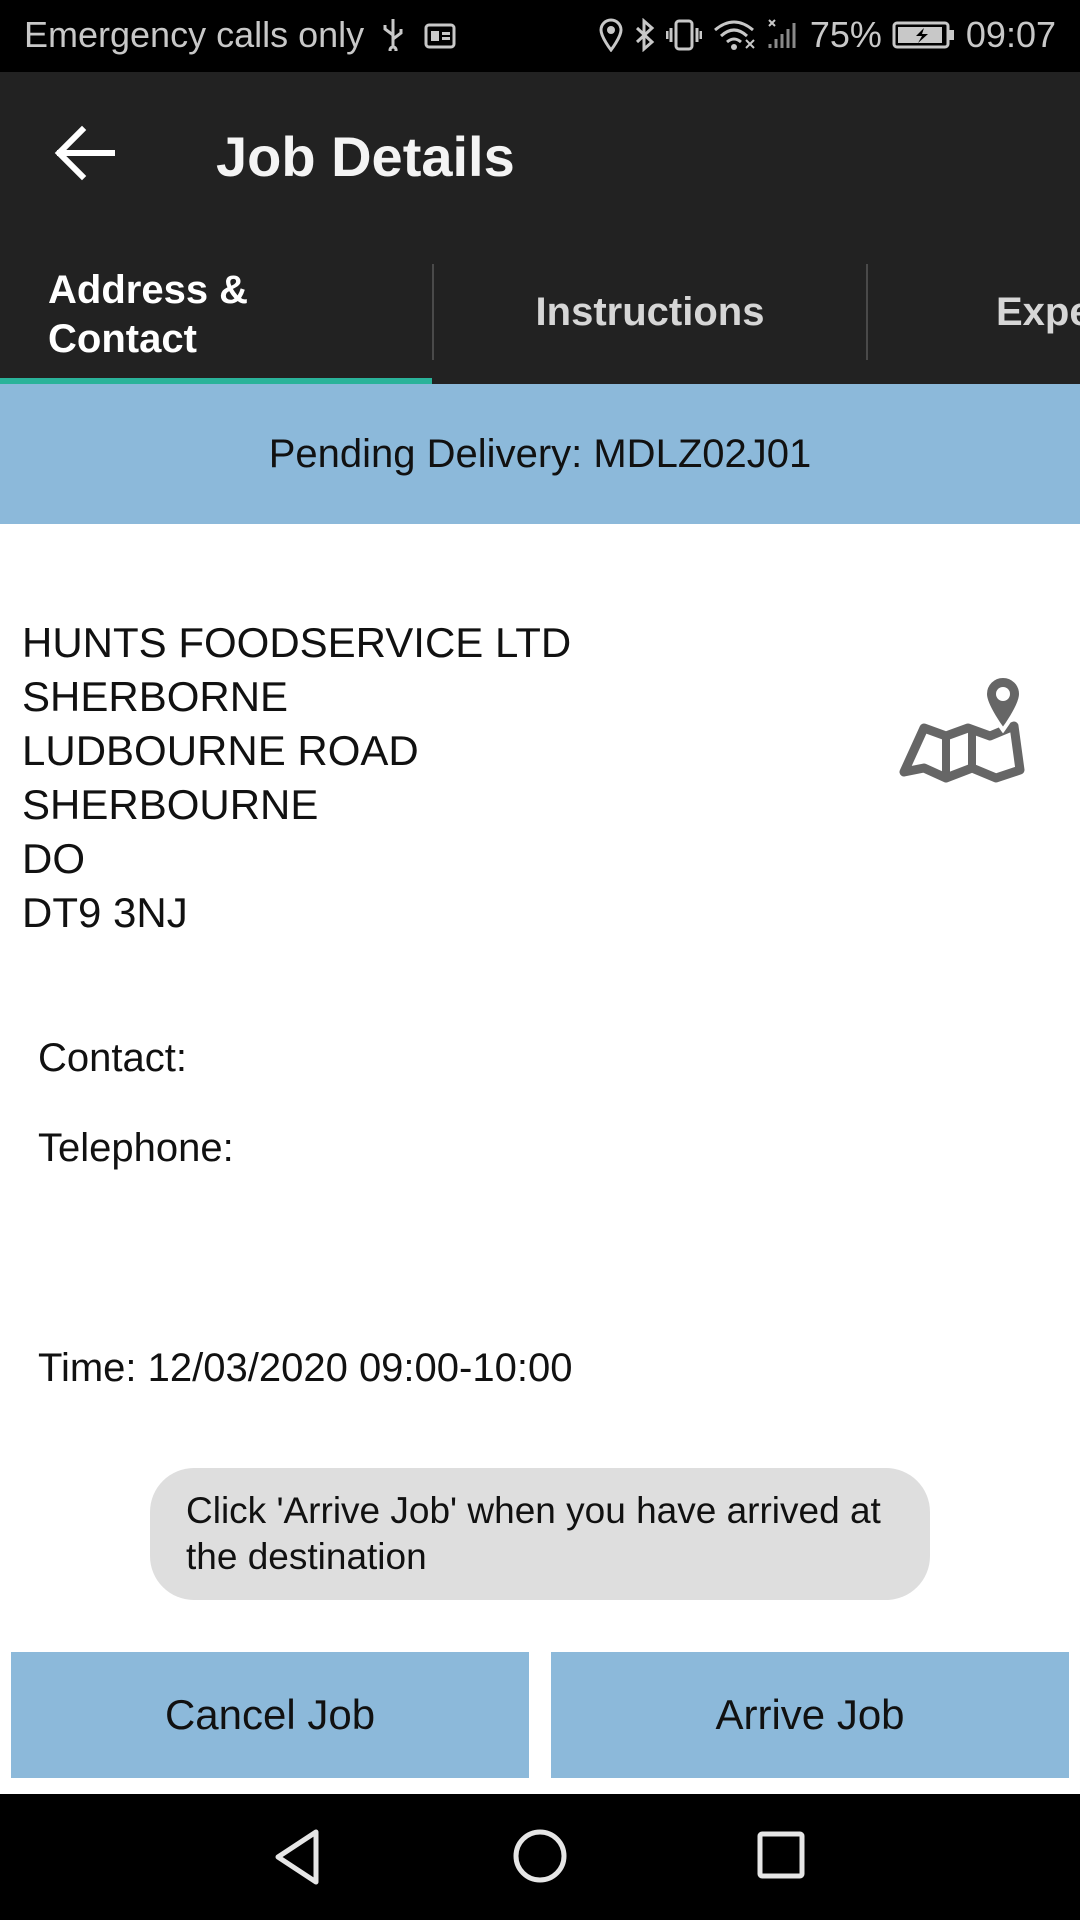 The image size is (1080, 1920). I want to click on status-banner: Pending Delivery: MDLZ02J01, so click(540, 454).